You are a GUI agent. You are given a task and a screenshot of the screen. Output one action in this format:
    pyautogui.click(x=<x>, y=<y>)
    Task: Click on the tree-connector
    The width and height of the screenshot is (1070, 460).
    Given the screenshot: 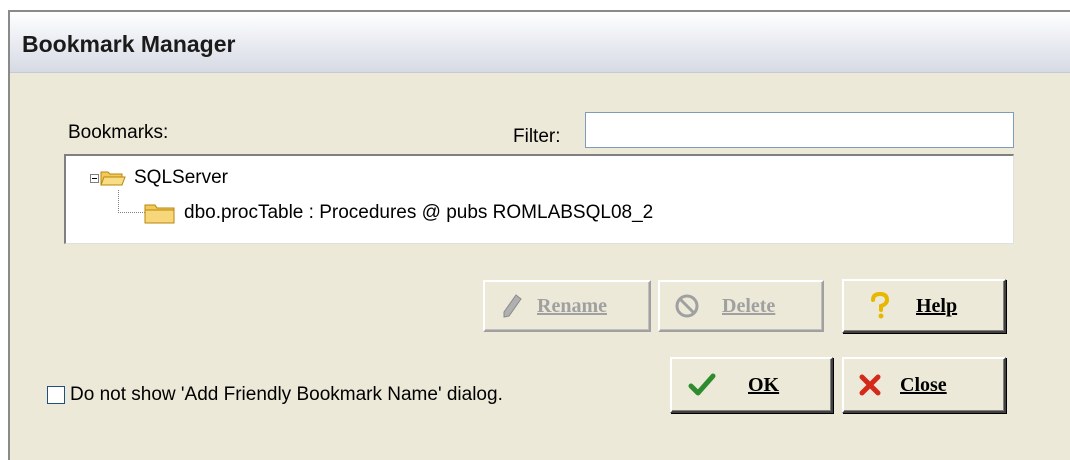 What is the action you would take?
    pyautogui.click(x=131, y=201)
    